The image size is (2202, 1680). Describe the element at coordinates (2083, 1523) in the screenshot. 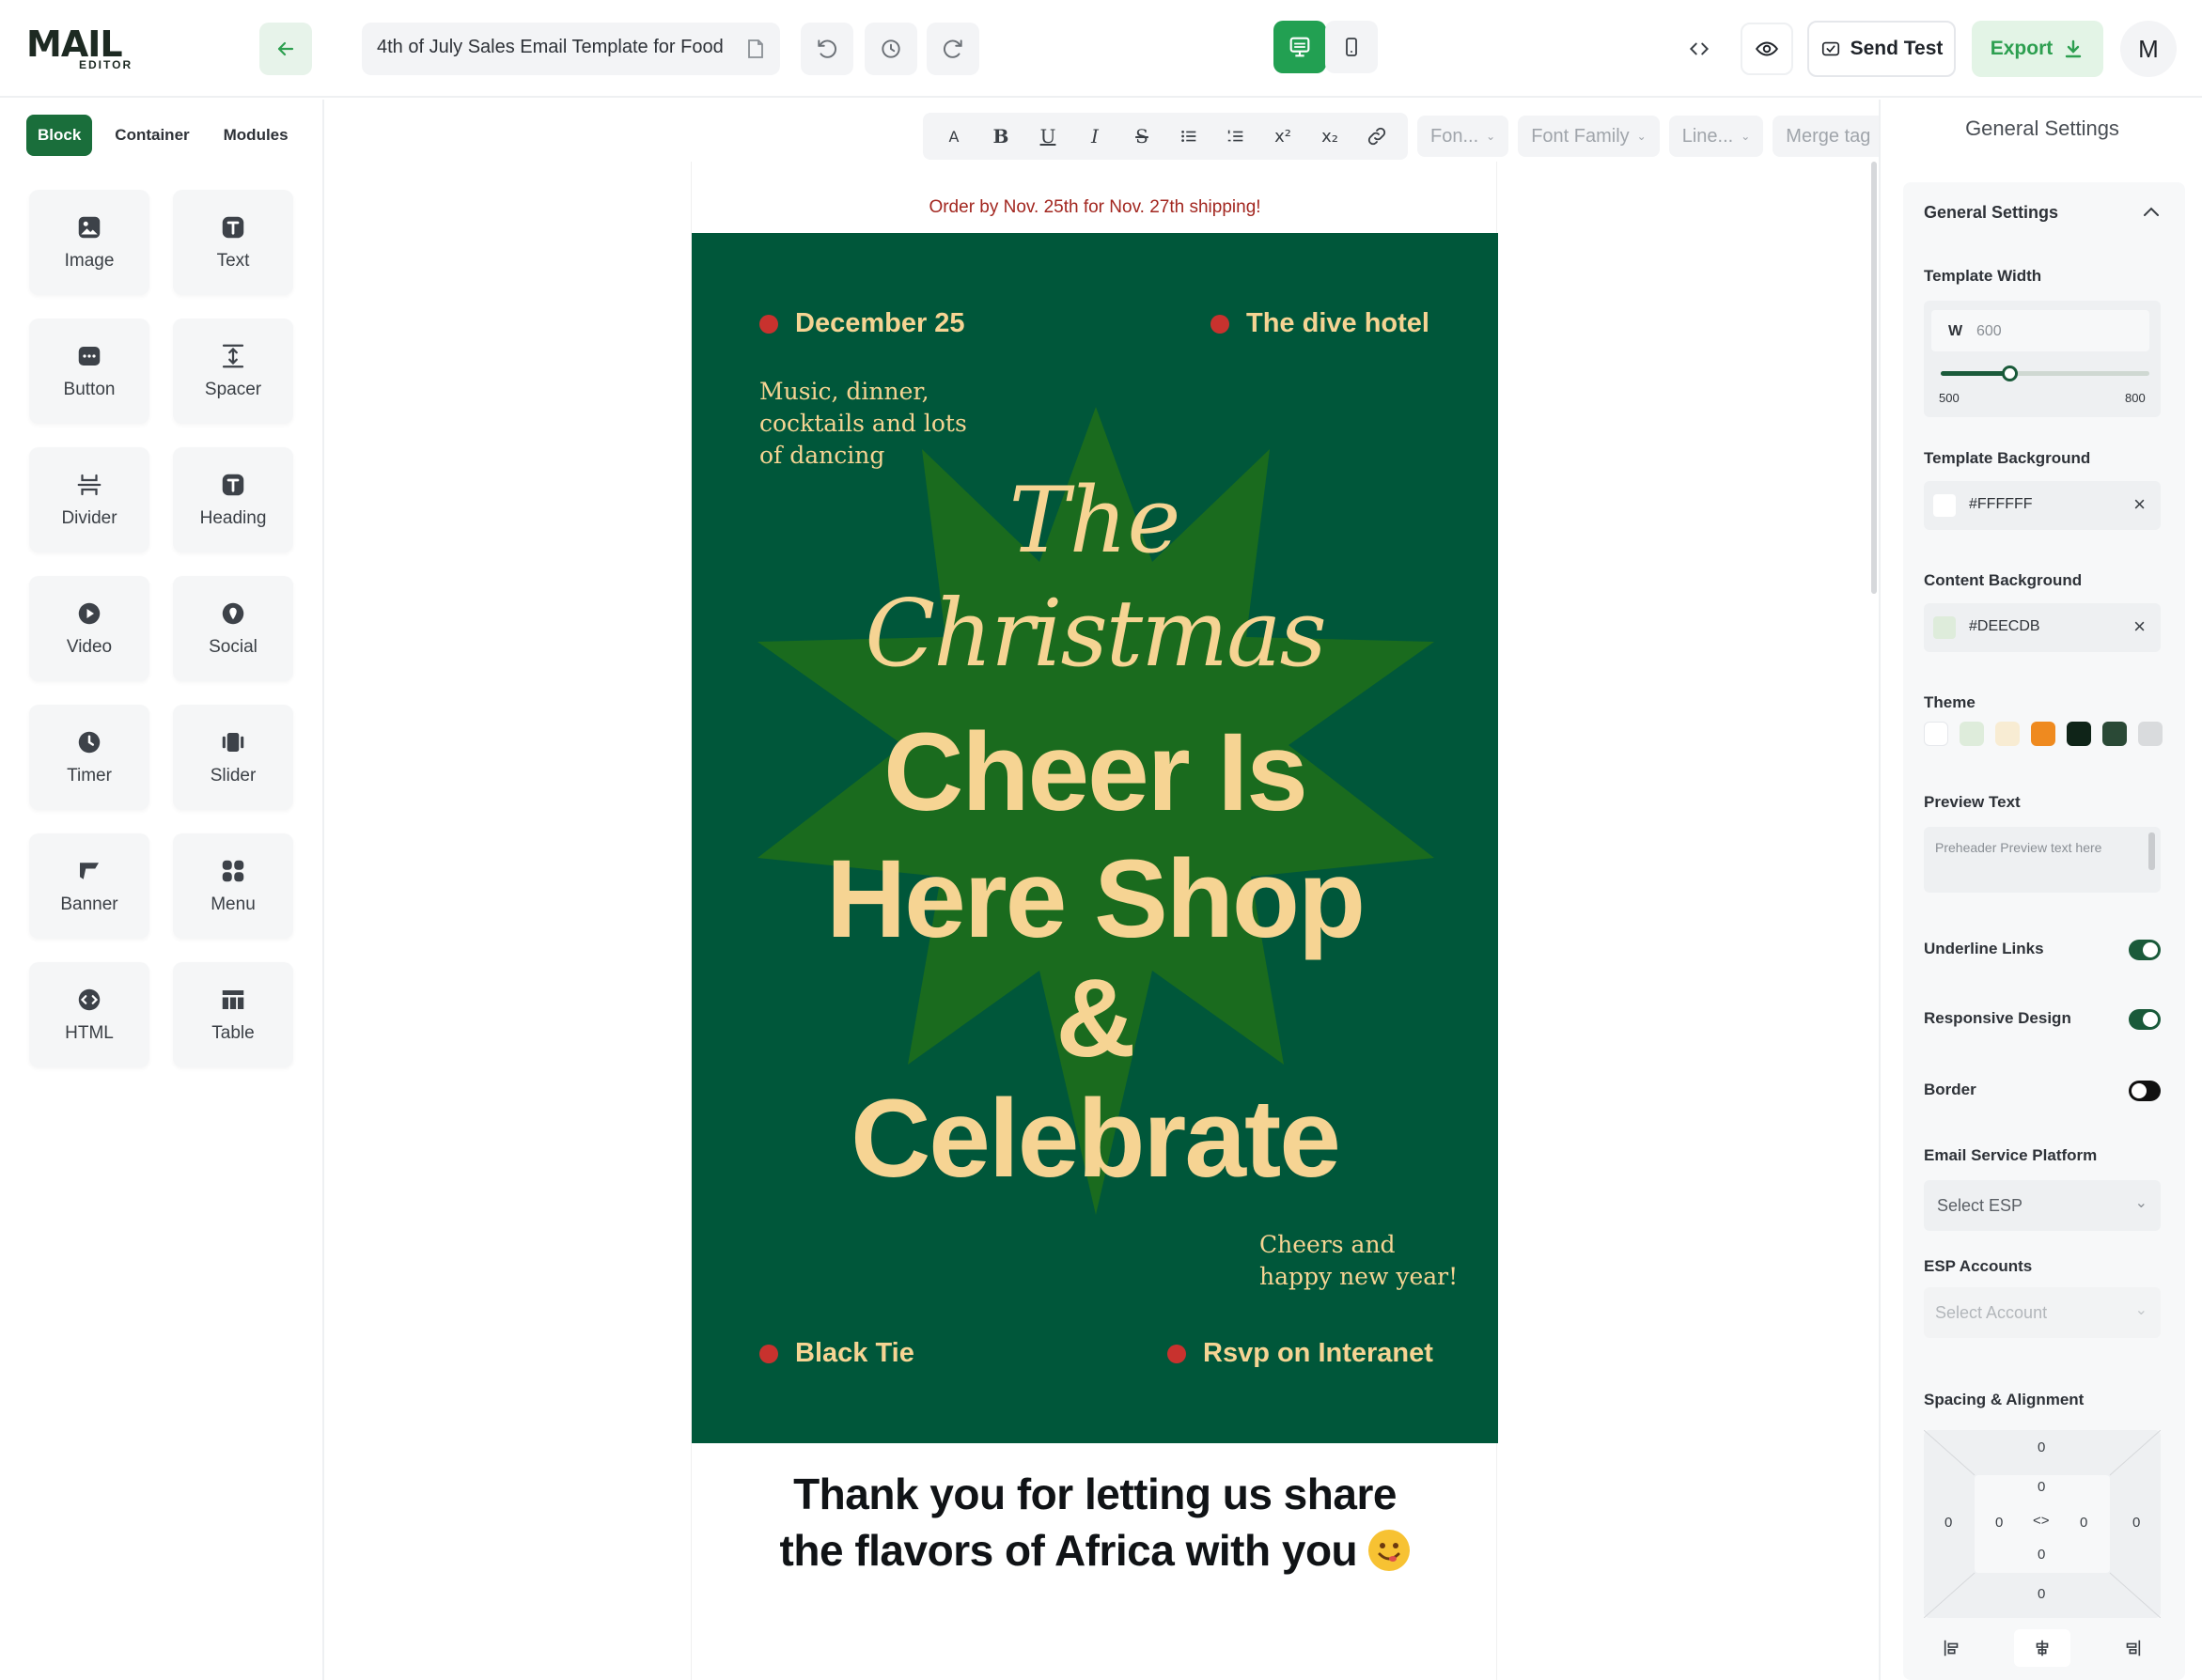

I see `padding-right-value: 0` at that location.